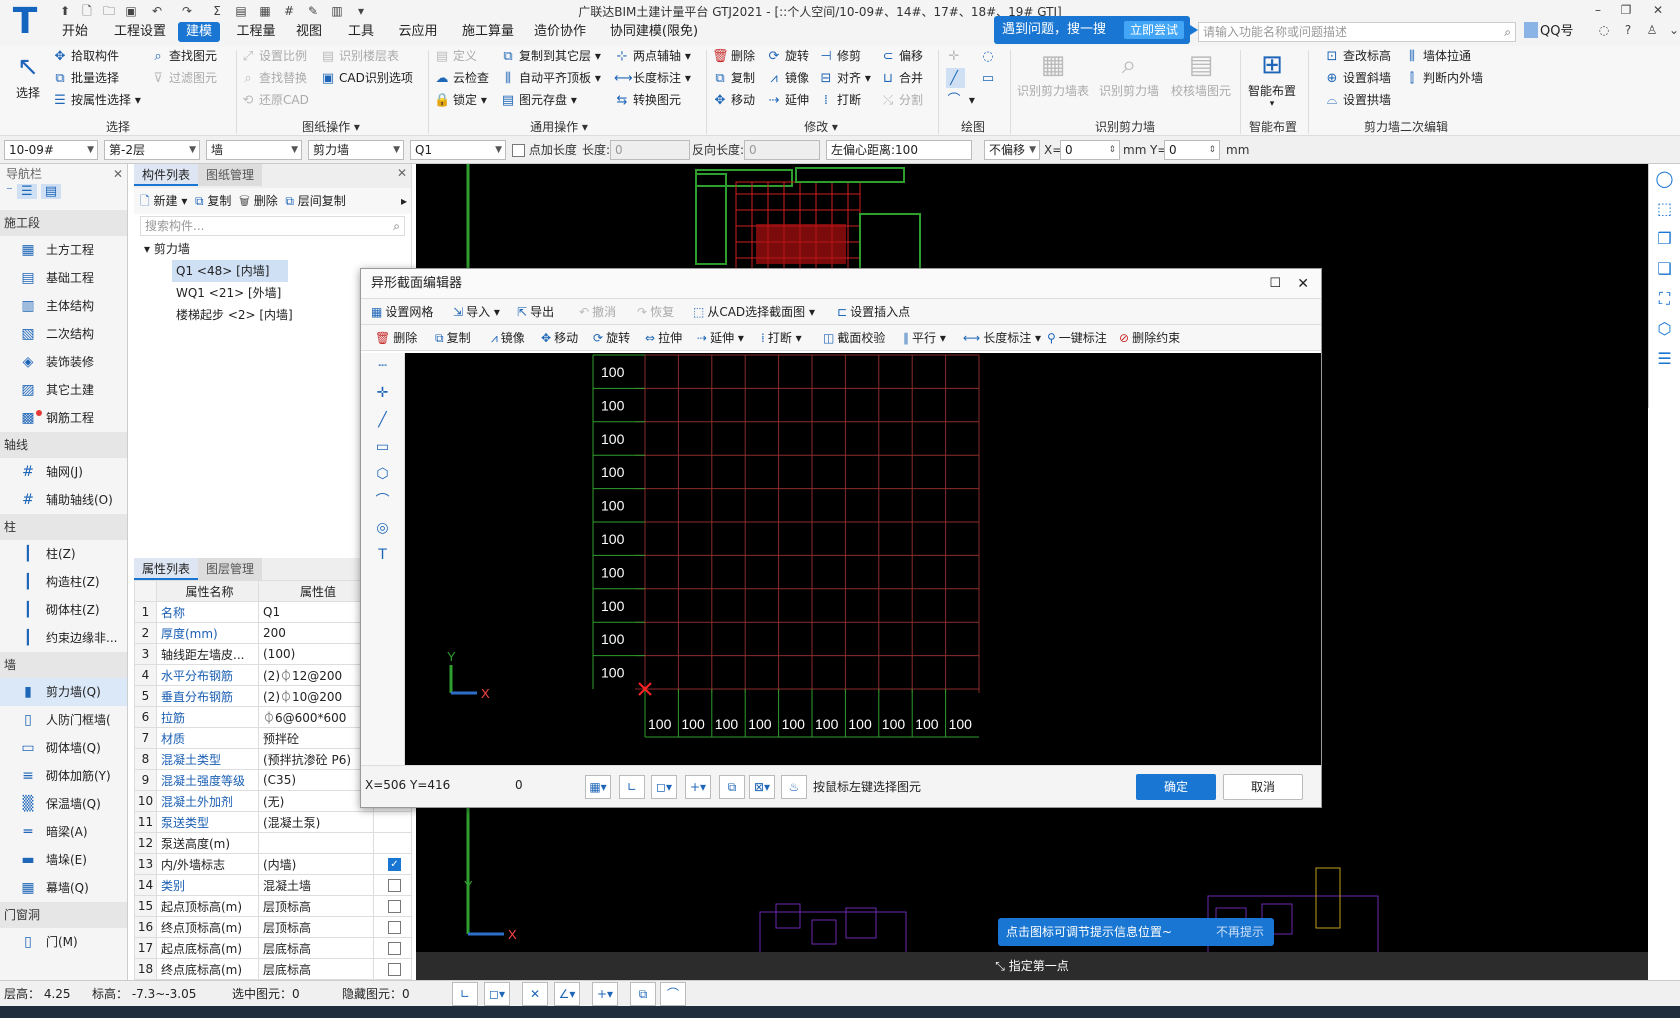  I want to click on property-value: Q1, so click(316, 612).